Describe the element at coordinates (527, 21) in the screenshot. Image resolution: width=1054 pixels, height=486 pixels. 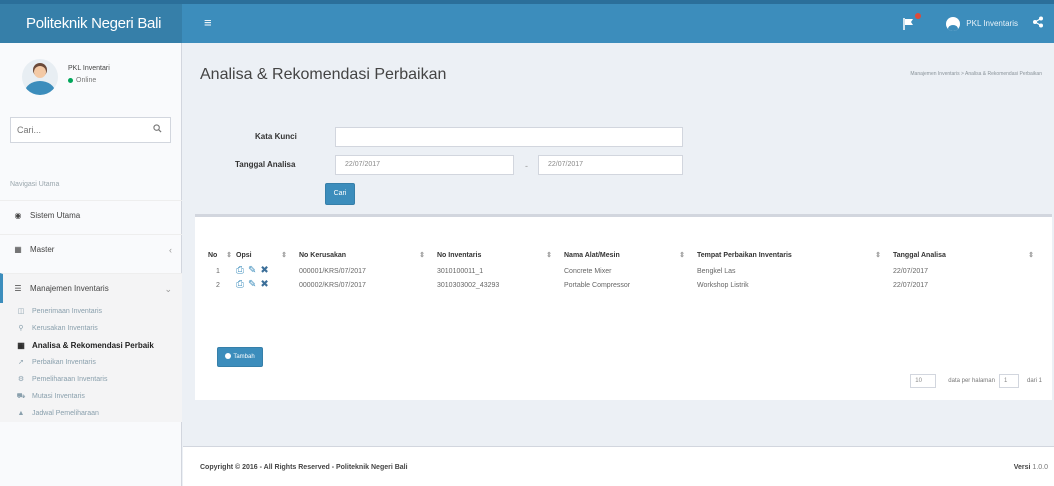
I see `top-navbar: Politeknik Negeri Bali ≡ PKL Inventaris` at that location.